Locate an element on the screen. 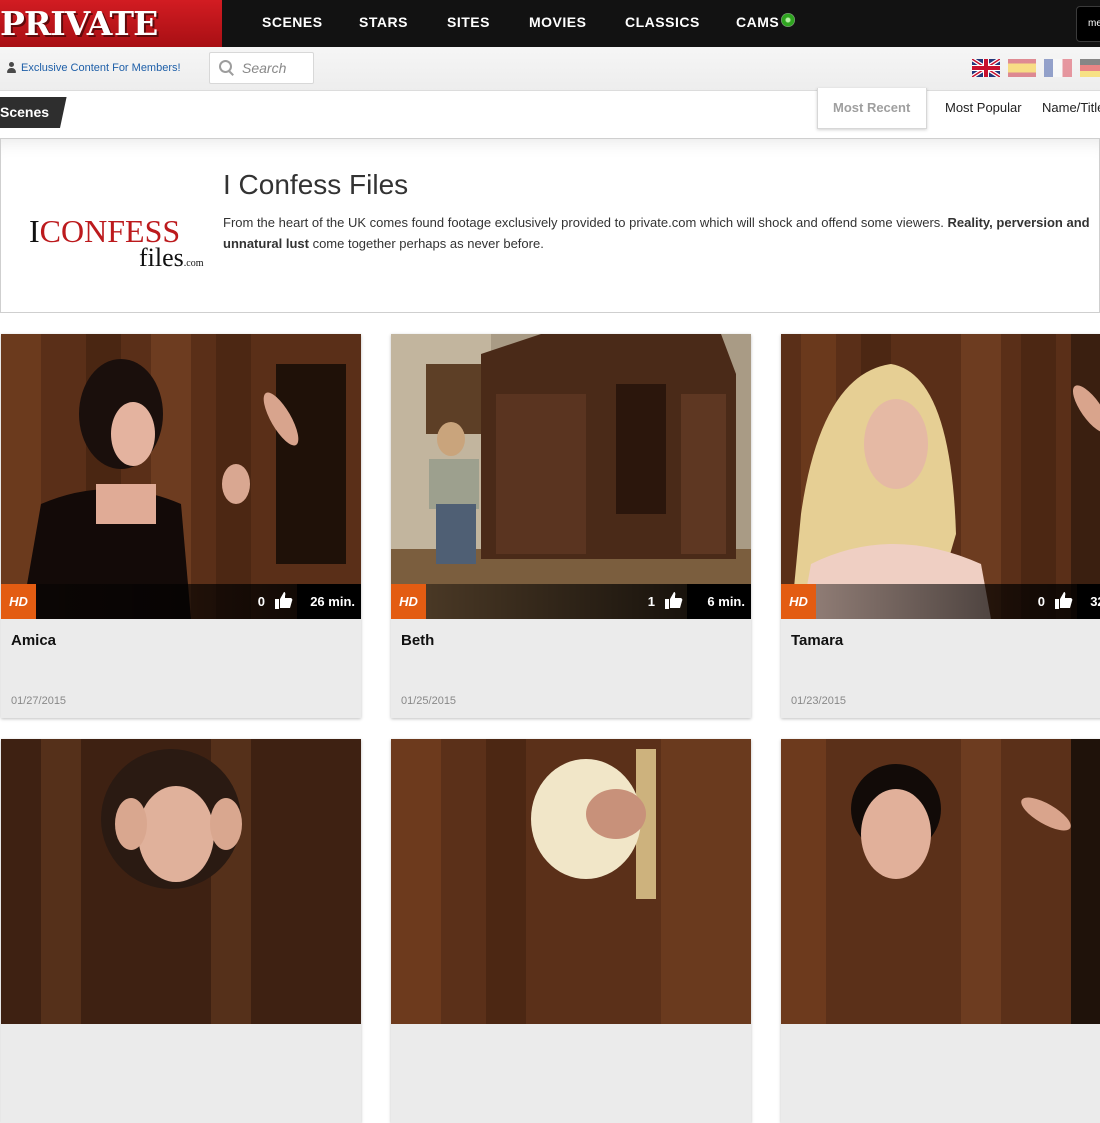 Image resolution: width=1100 pixels, height=1123 pixels. scene-thumbnail: HD 0 32 min. is located at coordinates (940, 476).